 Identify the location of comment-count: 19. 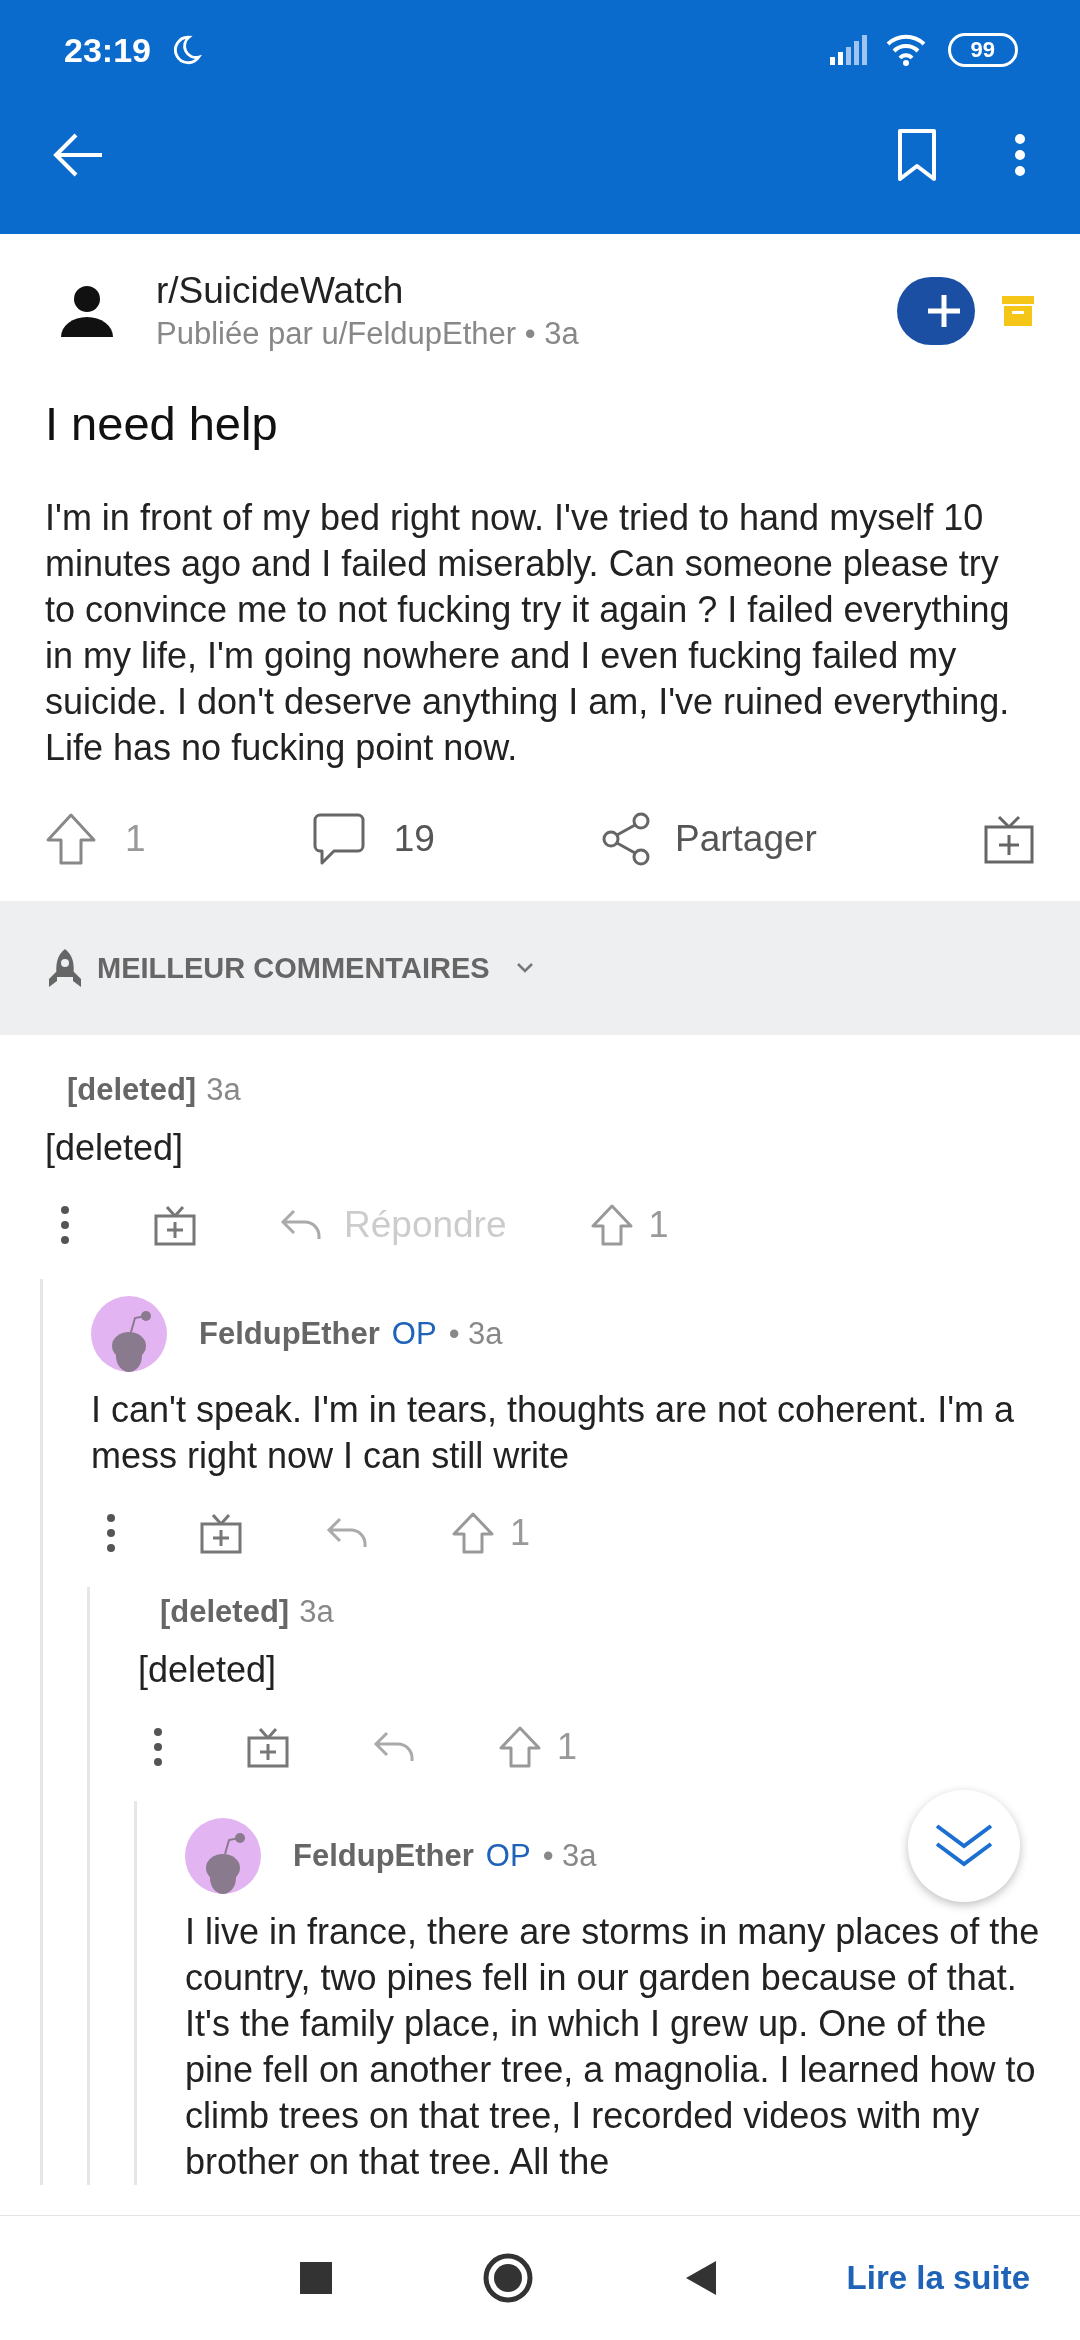
(414, 839).